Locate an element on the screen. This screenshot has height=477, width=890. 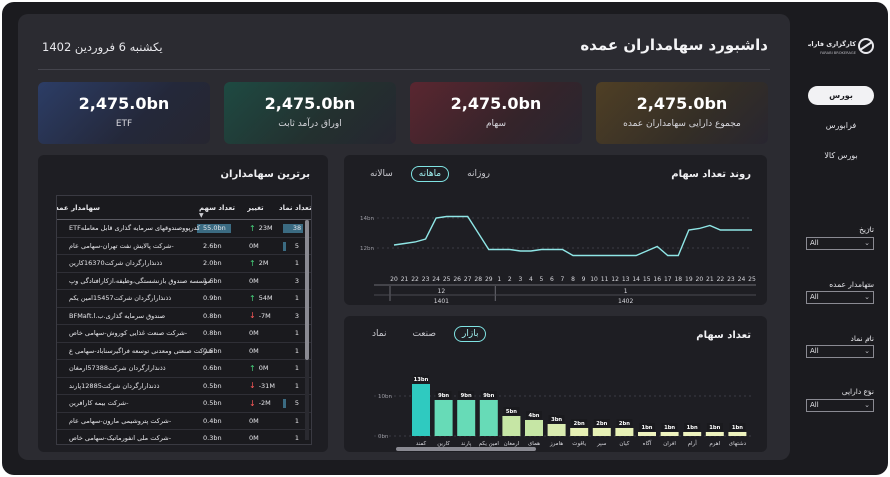
filter-asset-type-label: نوع دارایی is located at coordinates (857, 391).